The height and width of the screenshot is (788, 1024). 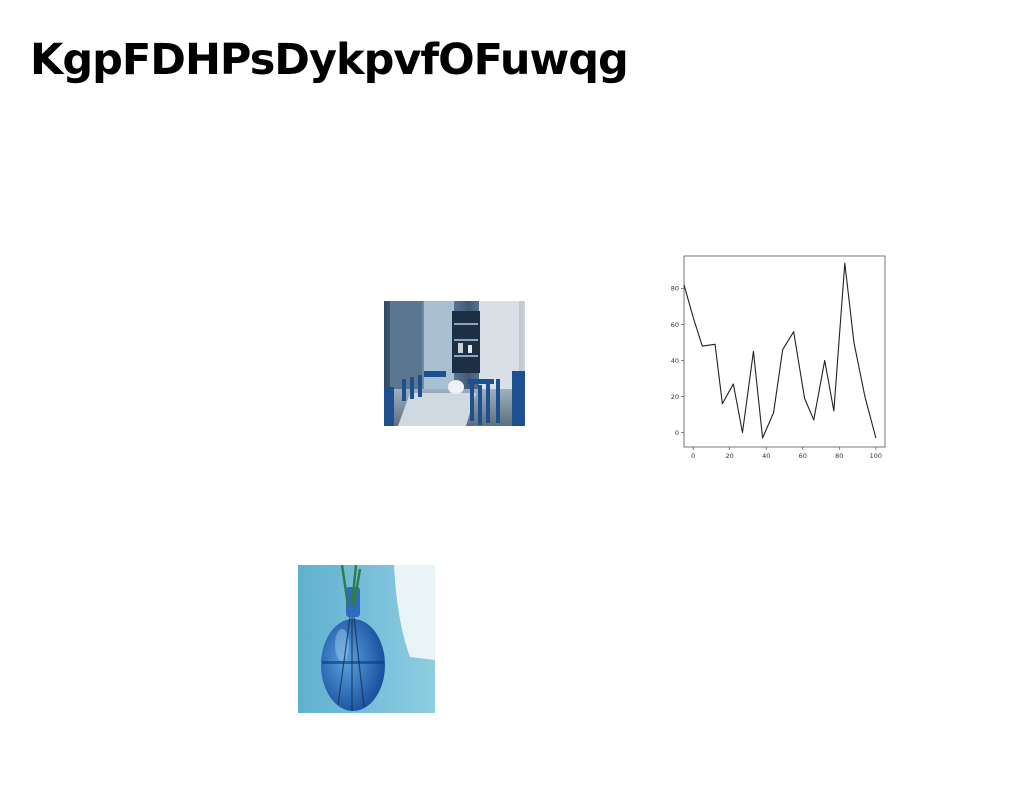 I want to click on series-line, so click(x=780, y=350).